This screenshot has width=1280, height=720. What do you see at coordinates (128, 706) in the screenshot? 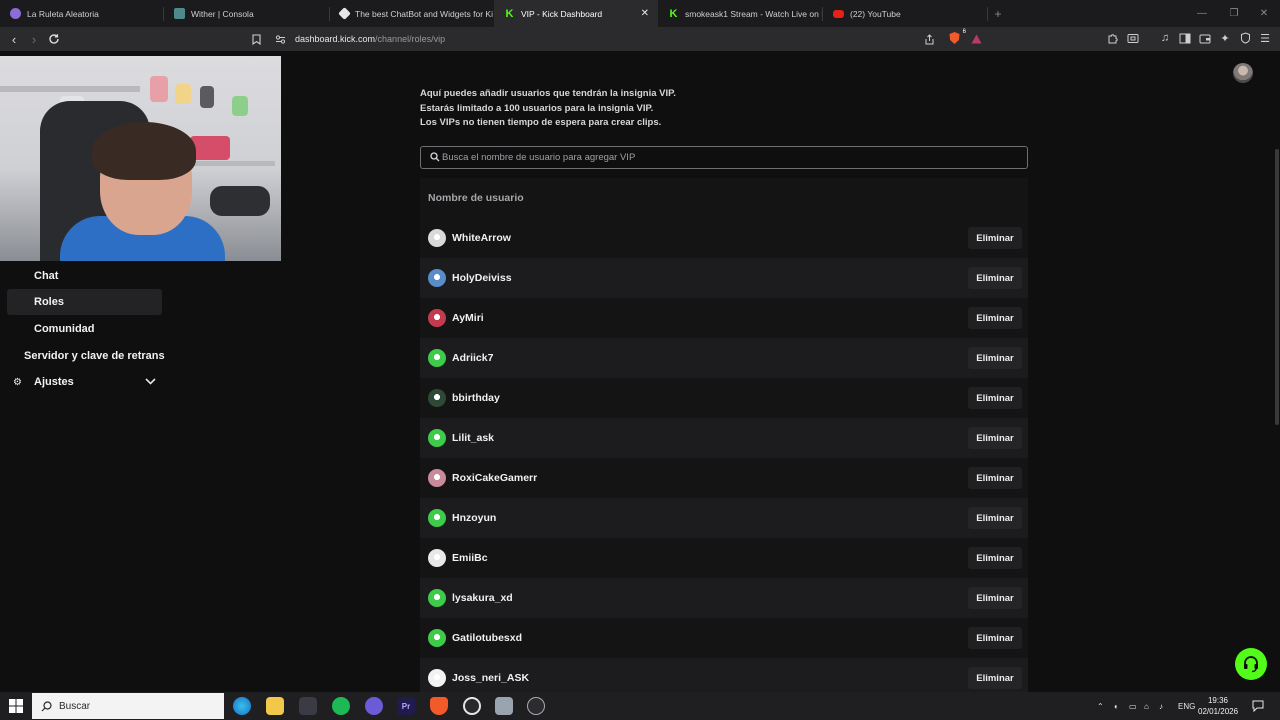
I see `taskbar-search: Buscar` at bounding box center [128, 706].